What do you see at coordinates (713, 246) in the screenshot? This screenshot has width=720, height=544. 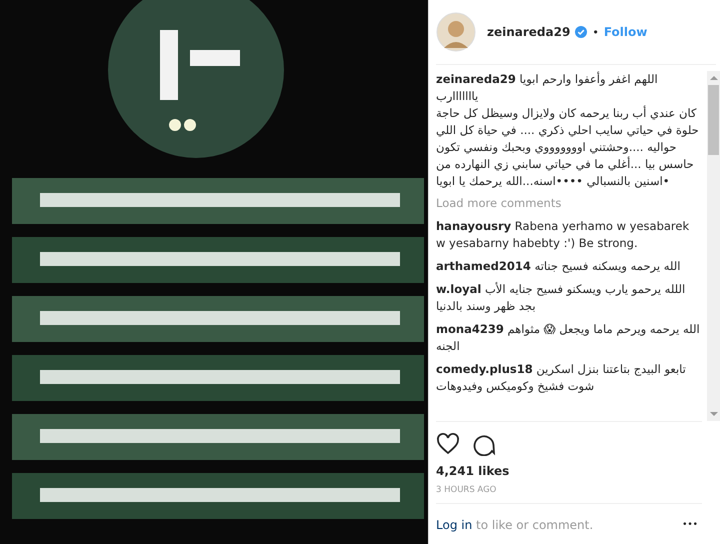 I see `scrollbar` at bounding box center [713, 246].